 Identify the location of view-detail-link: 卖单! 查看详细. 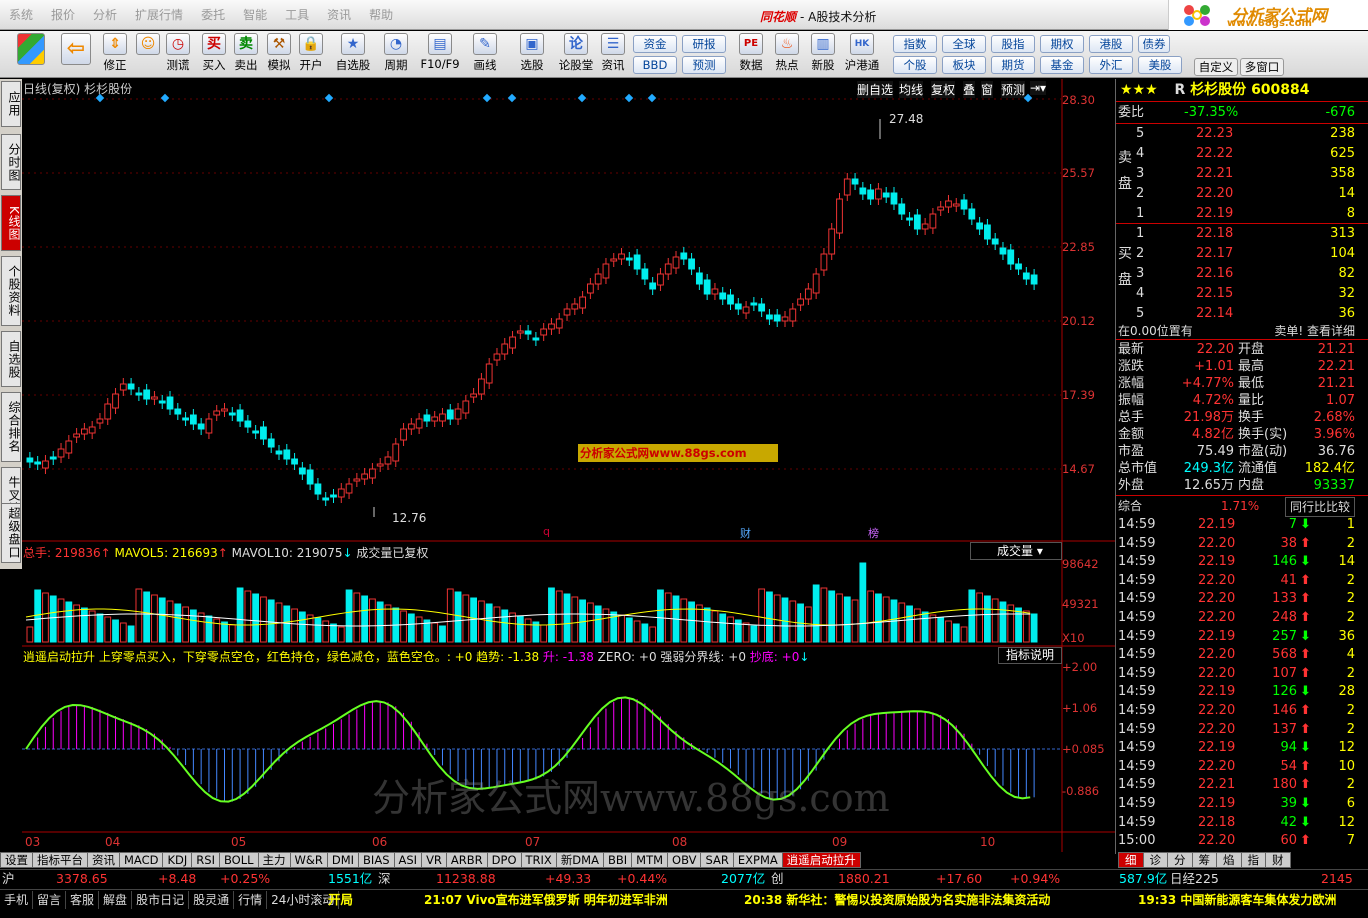
(1314, 331).